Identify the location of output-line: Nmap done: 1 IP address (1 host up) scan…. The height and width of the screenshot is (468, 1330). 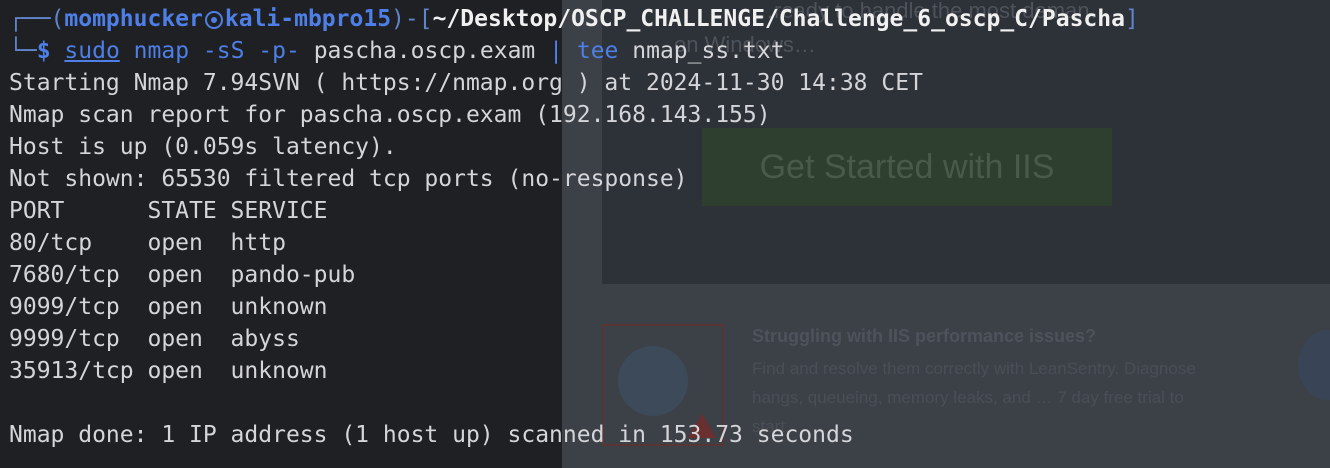
(431, 435).